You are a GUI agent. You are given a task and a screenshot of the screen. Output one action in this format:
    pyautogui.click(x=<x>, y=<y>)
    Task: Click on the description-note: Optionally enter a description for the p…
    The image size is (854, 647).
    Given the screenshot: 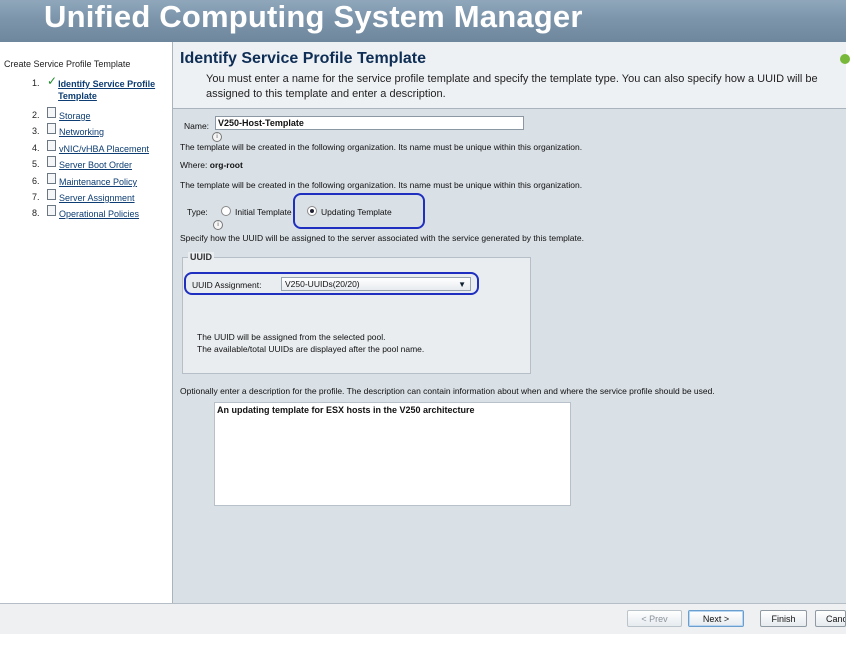 What is the action you would take?
    pyautogui.click(x=447, y=391)
    